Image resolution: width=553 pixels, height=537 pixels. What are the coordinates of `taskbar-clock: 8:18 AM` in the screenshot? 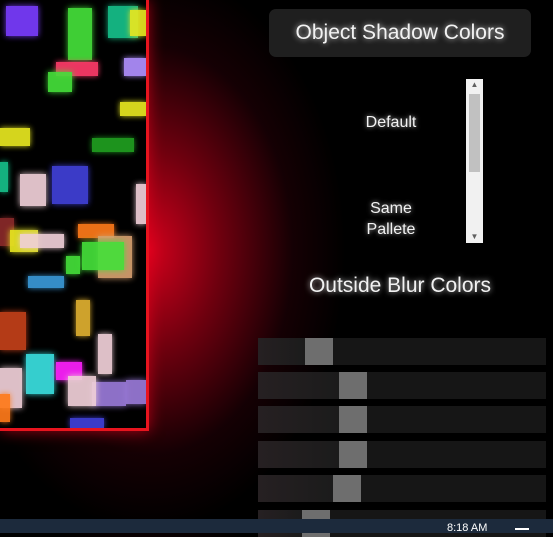 It's located at (467, 528).